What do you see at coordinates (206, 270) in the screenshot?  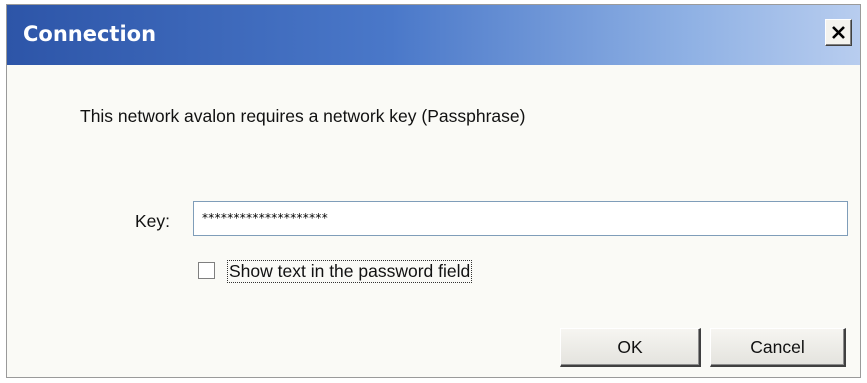 I see `show-text-checkbox` at bounding box center [206, 270].